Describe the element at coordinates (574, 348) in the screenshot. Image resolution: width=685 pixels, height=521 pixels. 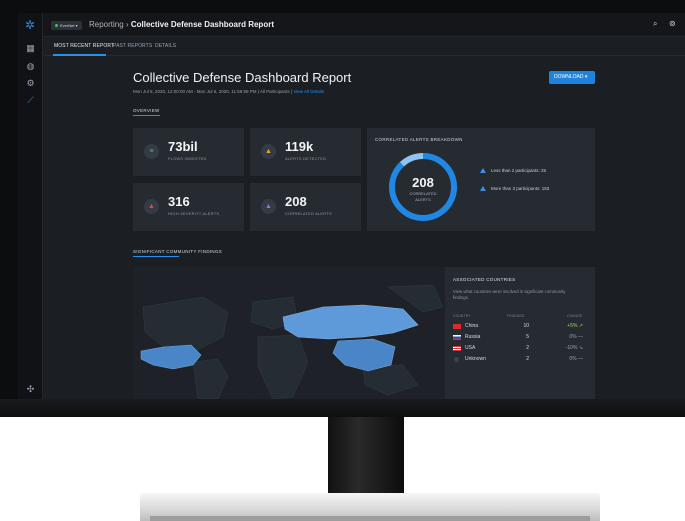
I see `change-value: -10% ↘` at that location.